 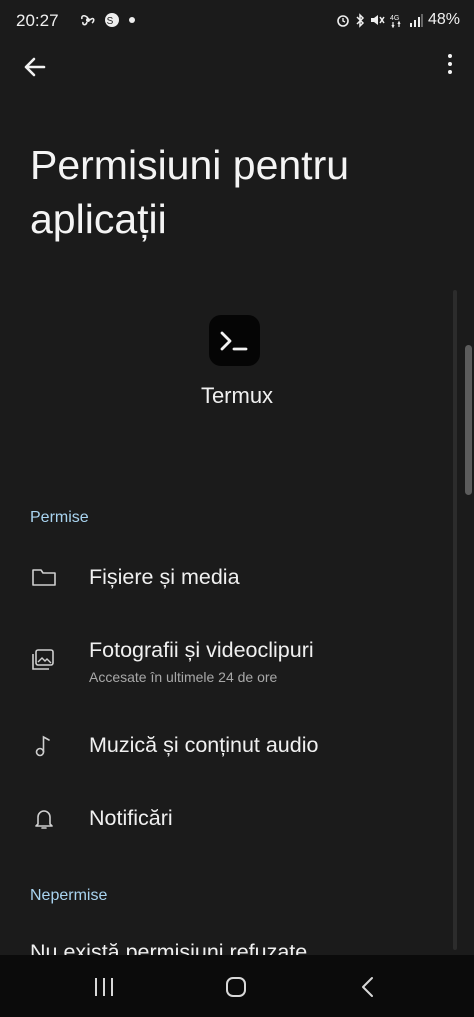 I want to click on permission-label: Fotografii și videoclipuri, so click(x=201, y=650).